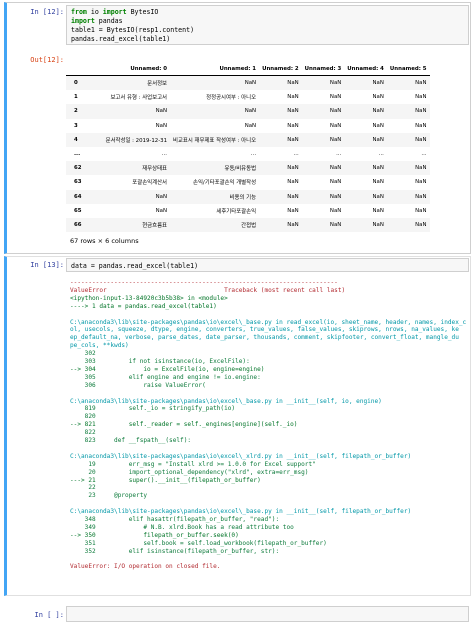 The image size is (474, 625). I want to click on table-row: 0 문서정보 NaN NaN NaN NaN NaN, so click(248, 83).